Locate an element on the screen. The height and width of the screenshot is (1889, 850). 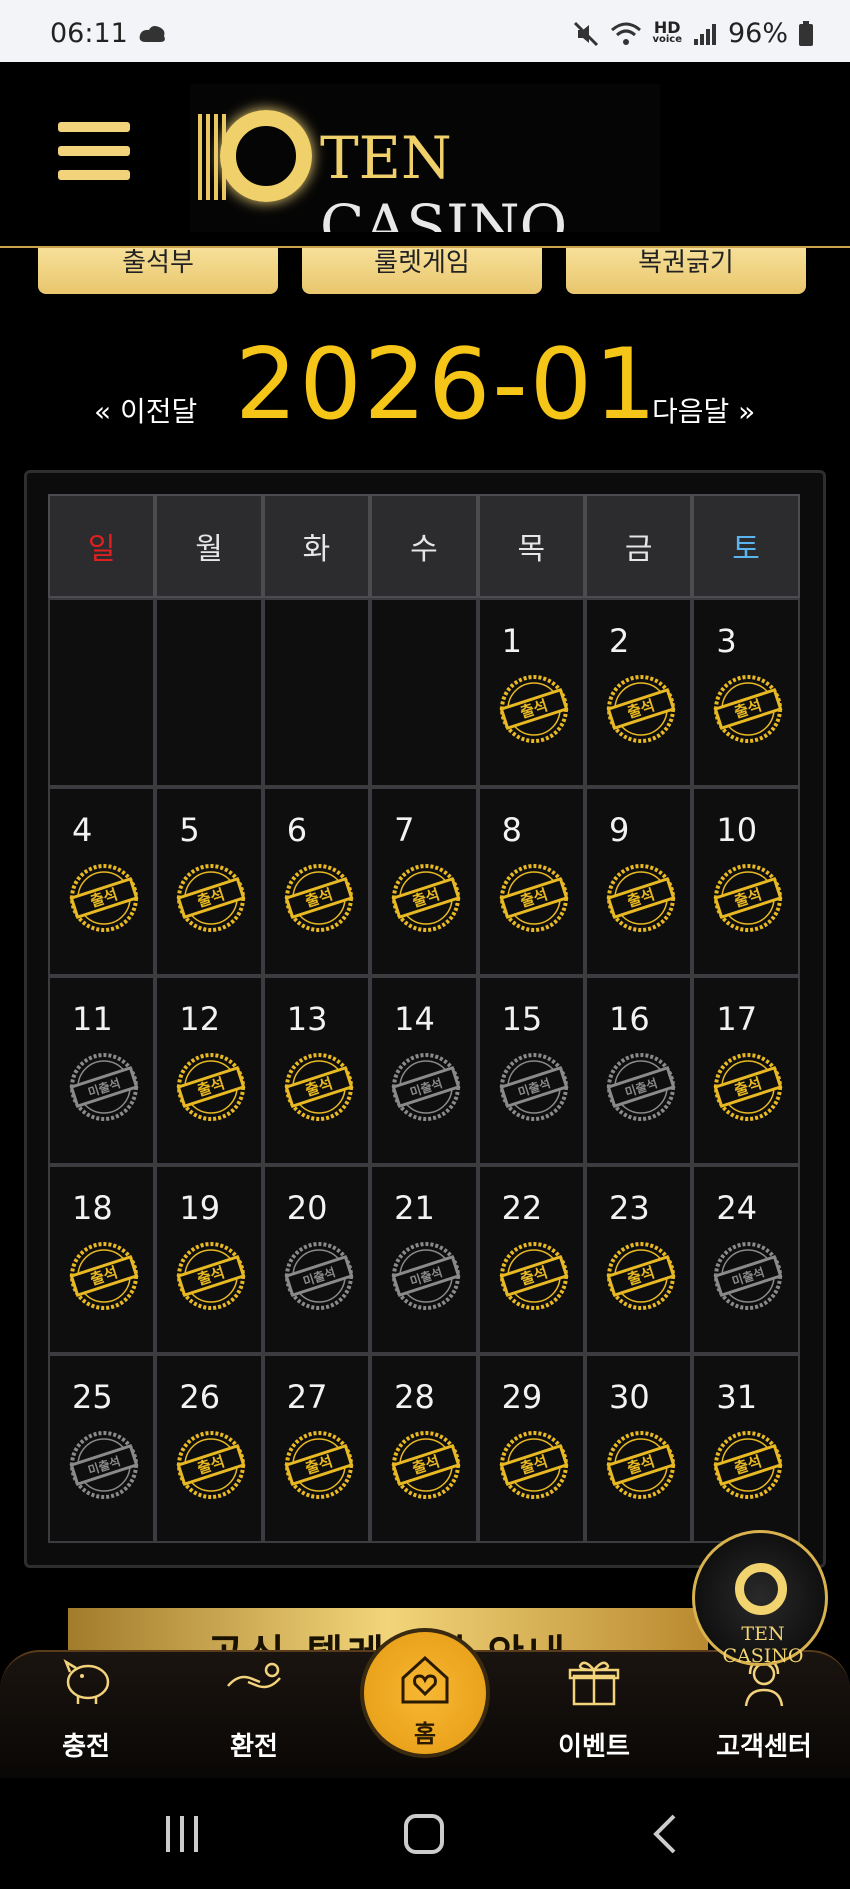
calendar-day-cell: 5 출석 is located at coordinates (209, 881).